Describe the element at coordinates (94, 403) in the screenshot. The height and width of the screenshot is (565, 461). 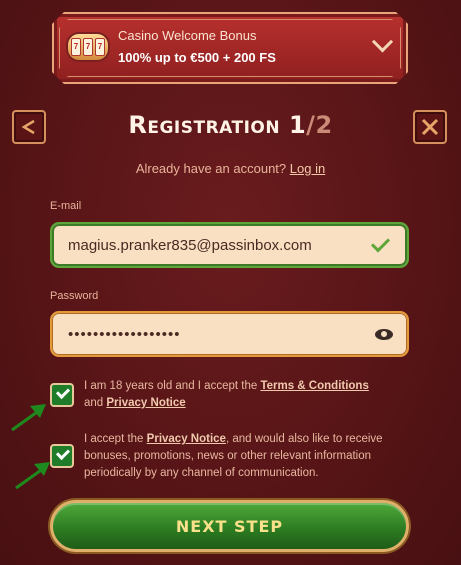
I see `consent1-and: and` at that location.